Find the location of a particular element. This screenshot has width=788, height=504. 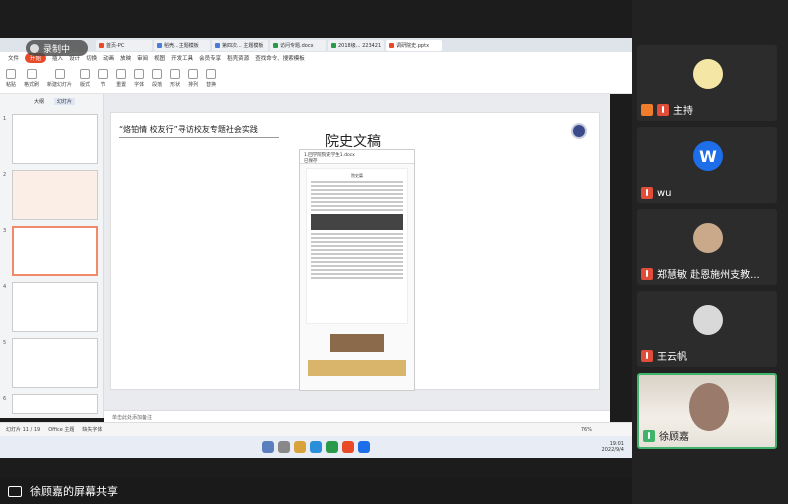

zoom-level: 76% is located at coordinates (586, 430).